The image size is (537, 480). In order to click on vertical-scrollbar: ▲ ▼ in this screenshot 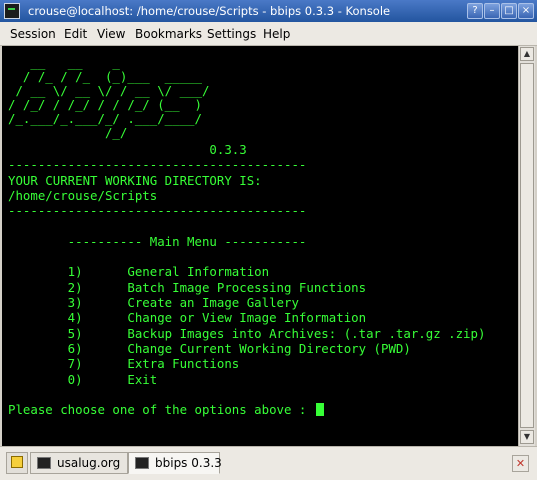, I will do `click(526, 246)`.